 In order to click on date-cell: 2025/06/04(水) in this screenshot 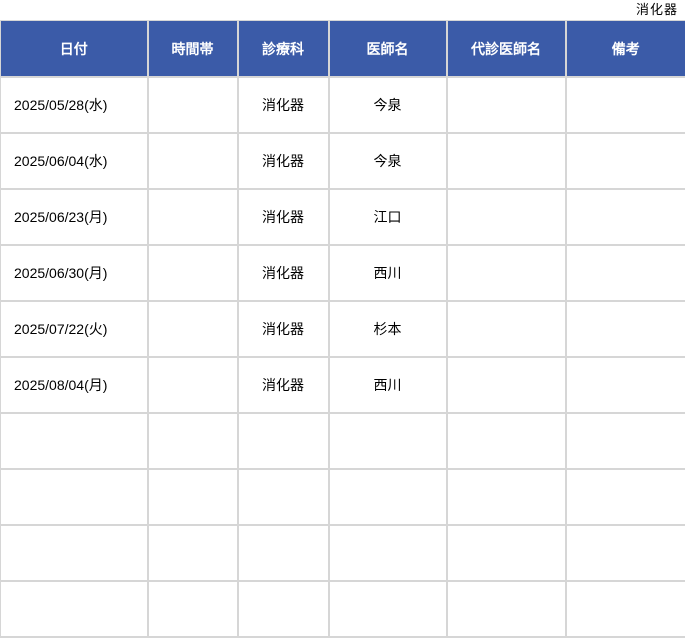, I will do `click(74, 161)`.